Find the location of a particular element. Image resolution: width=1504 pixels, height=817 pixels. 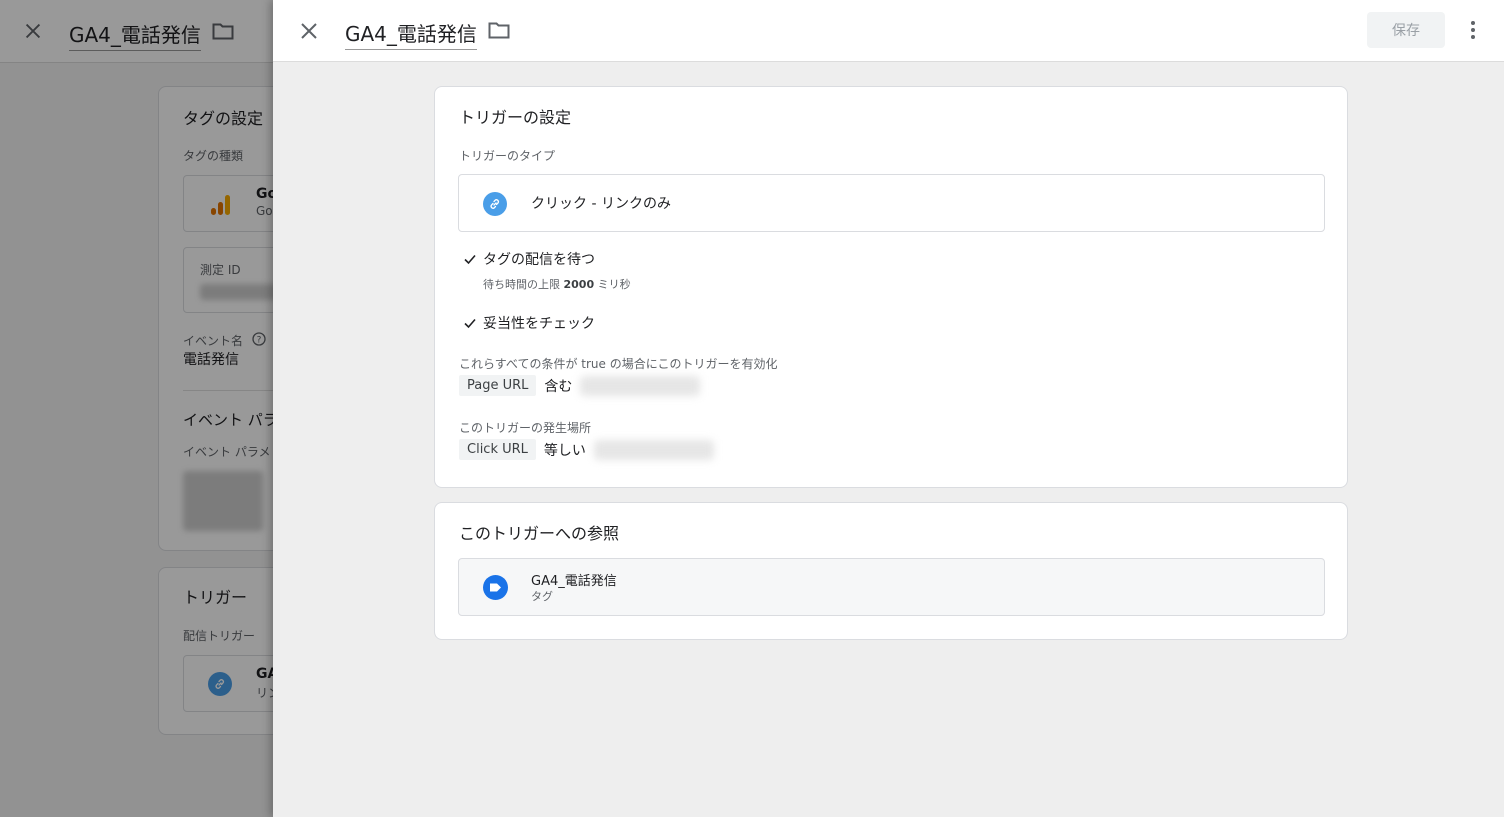

trigger-references-card: このトリガーへの参照 GA4_電話発信 タグ is located at coordinates (891, 571).